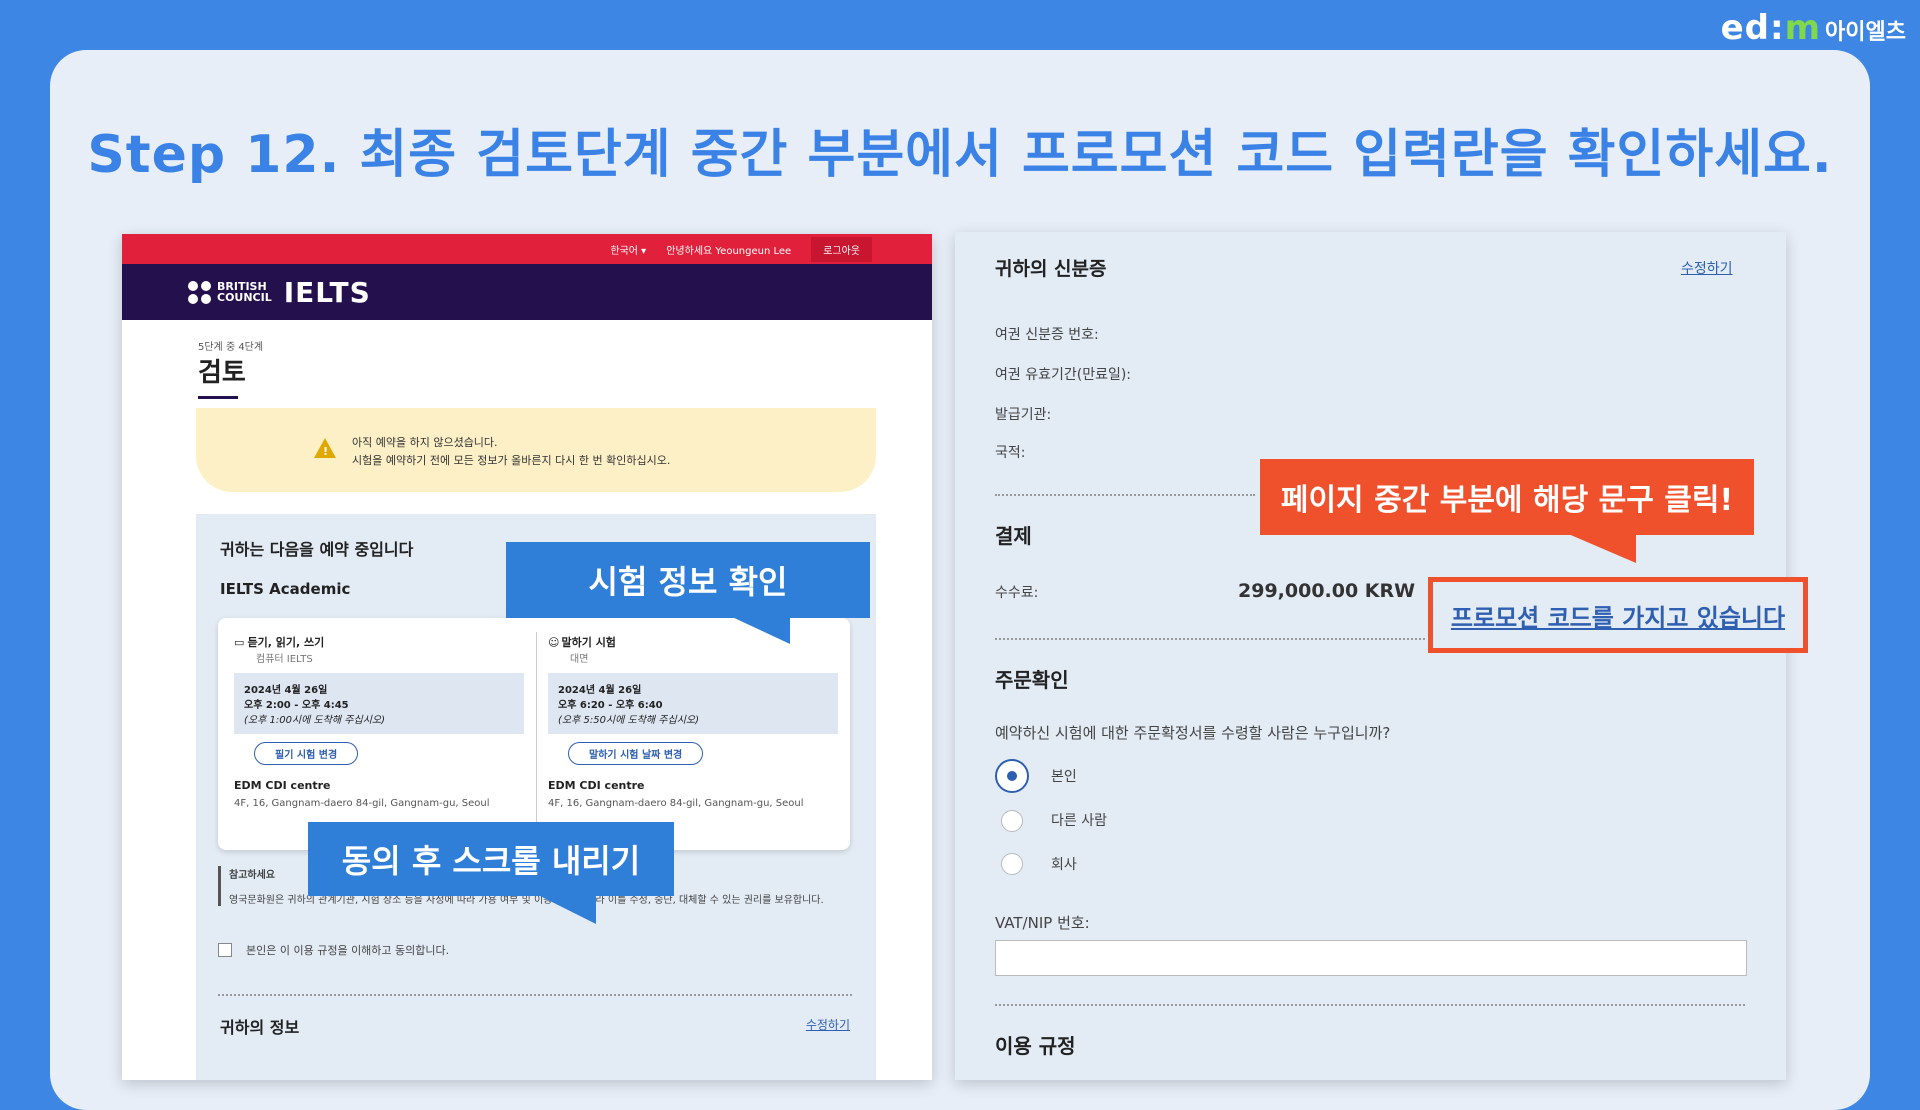  Describe the element at coordinates (1035, 1046) in the screenshot. I see `terms-heading: 이용 규정` at that location.